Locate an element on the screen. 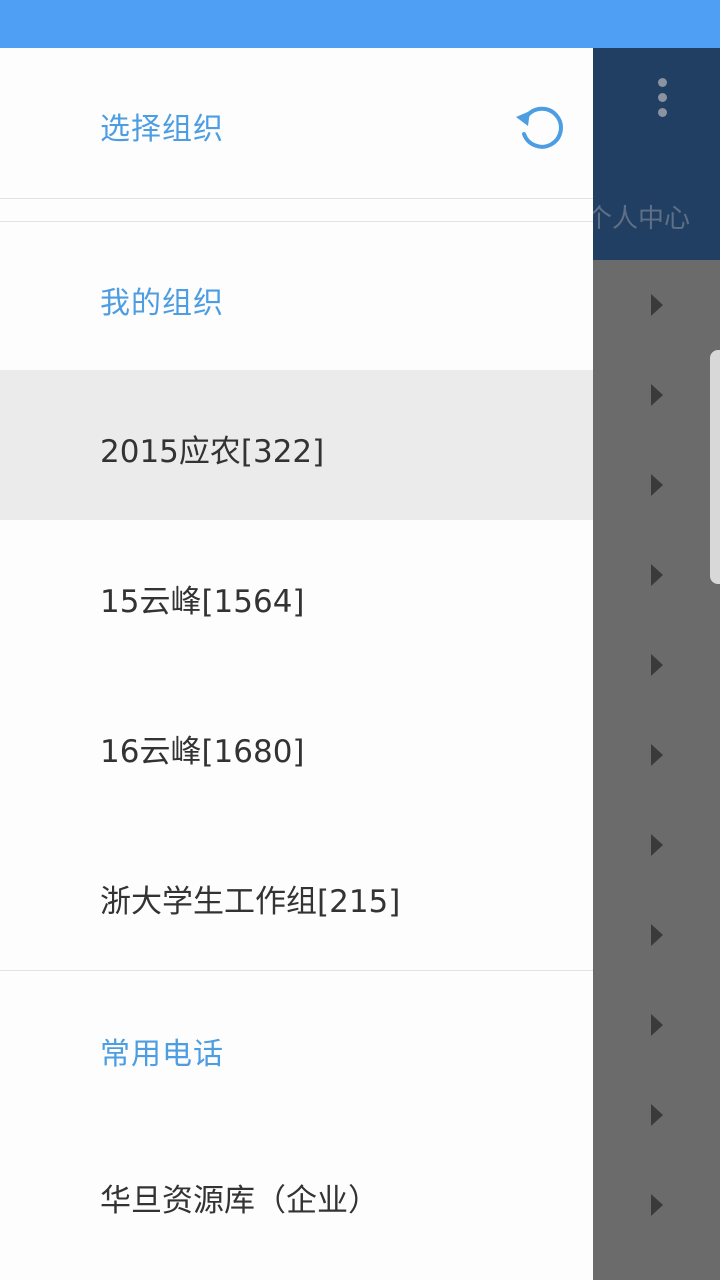 This screenshot has width=720, height=1280. phones-label: 常用电话 is located at coordinates (162, 1054).